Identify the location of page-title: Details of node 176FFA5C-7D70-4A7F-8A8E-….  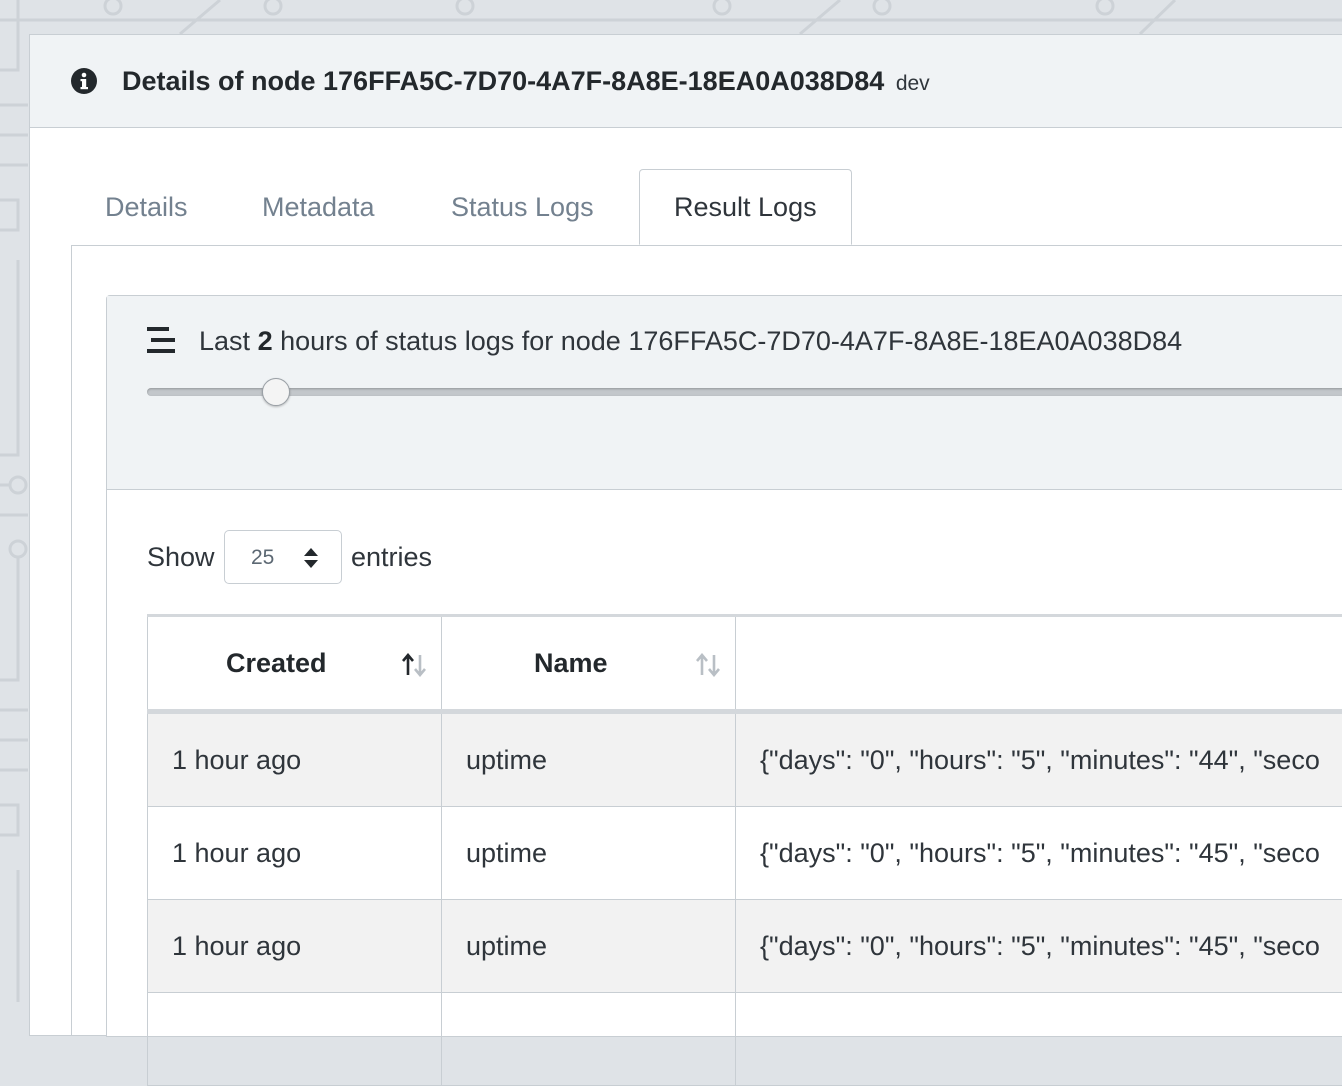
(526, 82).